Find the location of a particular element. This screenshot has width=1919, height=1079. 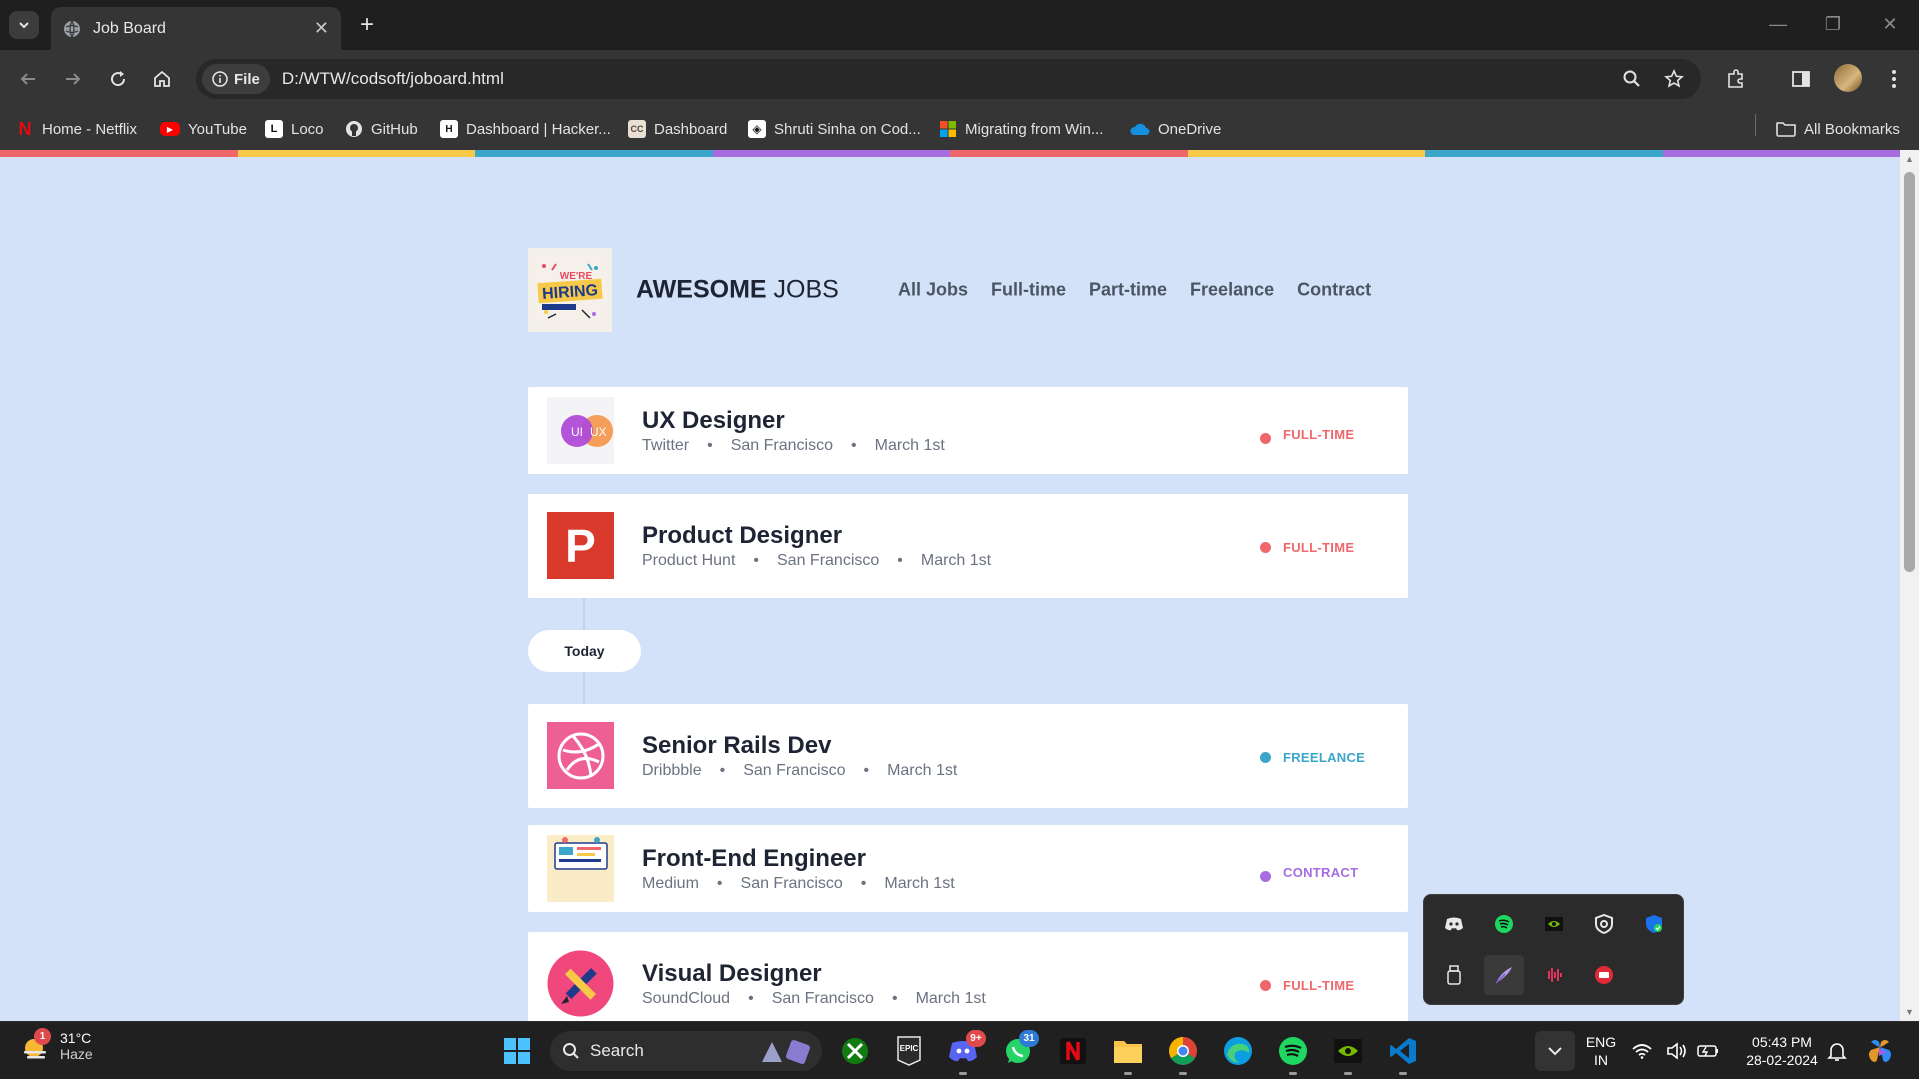

page-scrollbar: ▲ ▼ is located at coordinates (1909, 585).